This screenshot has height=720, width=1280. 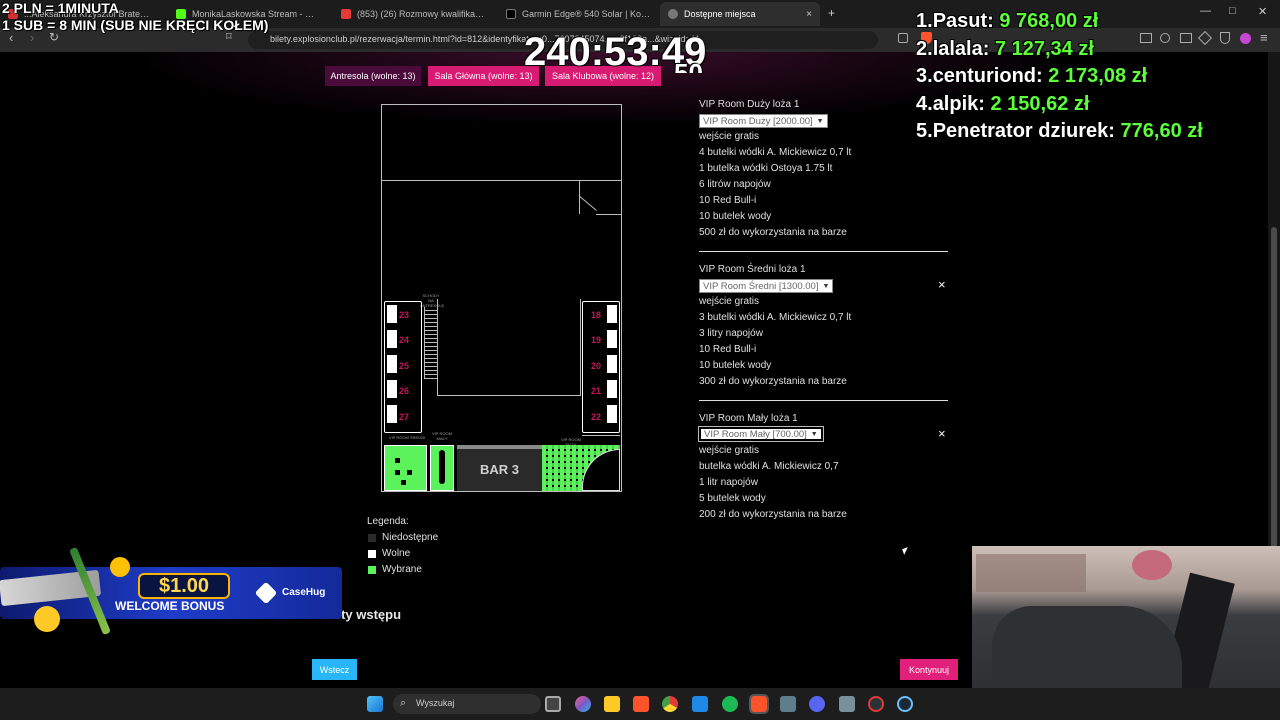 I want to click on back-button: Wstecz, so click(x=334, y=669).